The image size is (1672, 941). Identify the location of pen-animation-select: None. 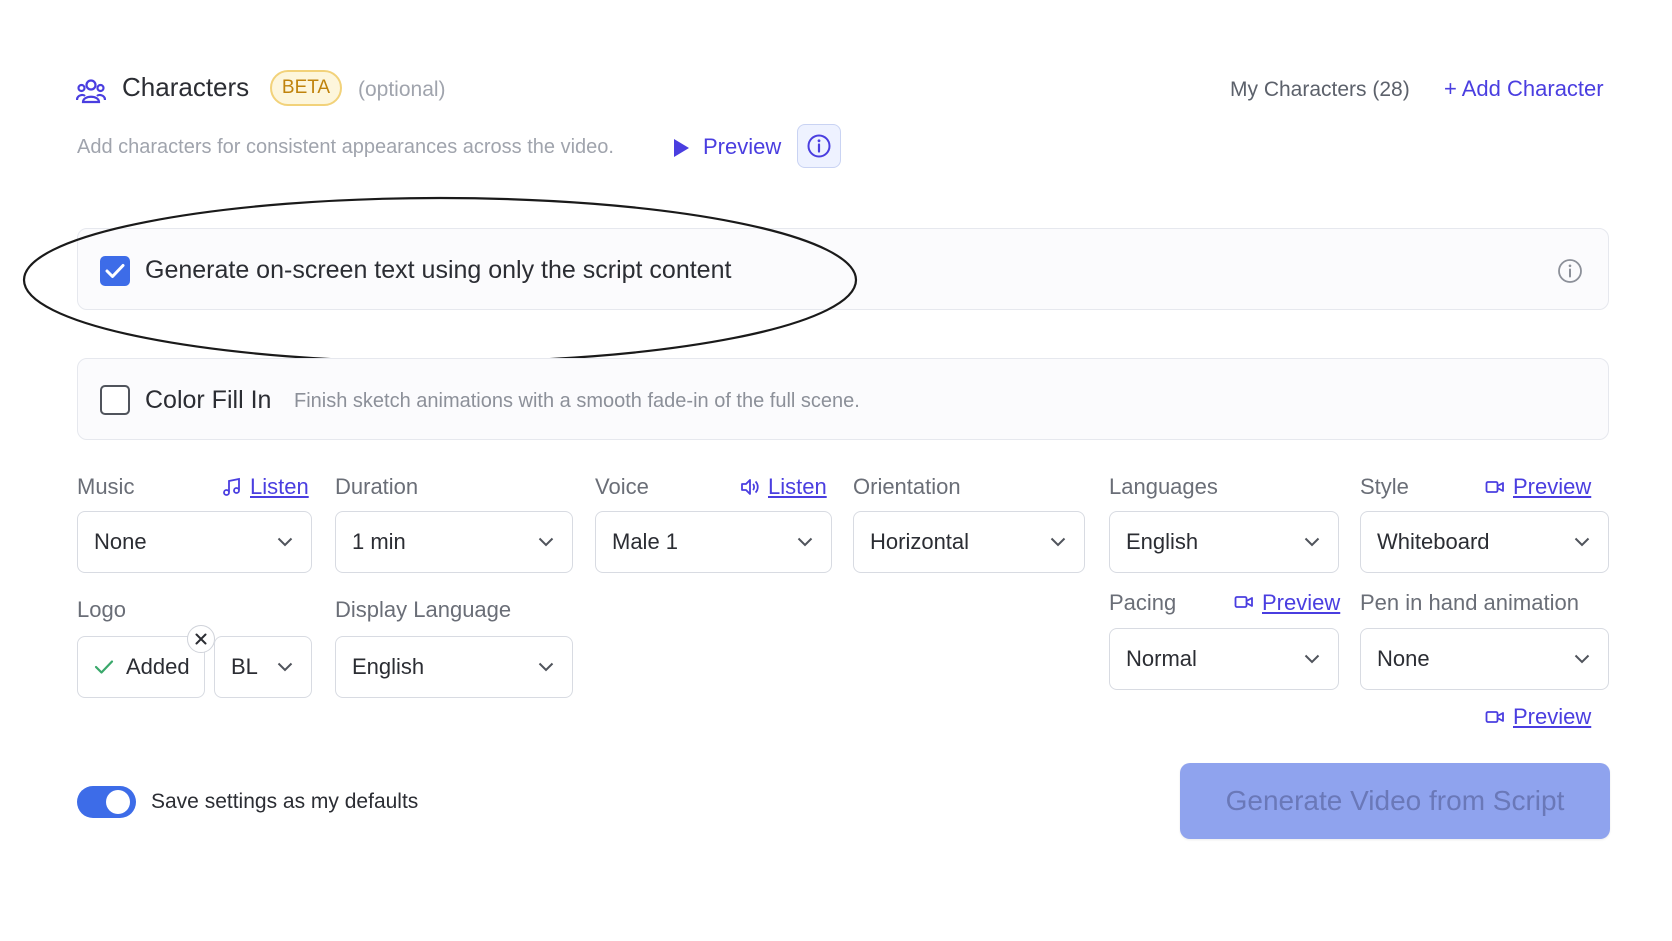
(1484, 659).